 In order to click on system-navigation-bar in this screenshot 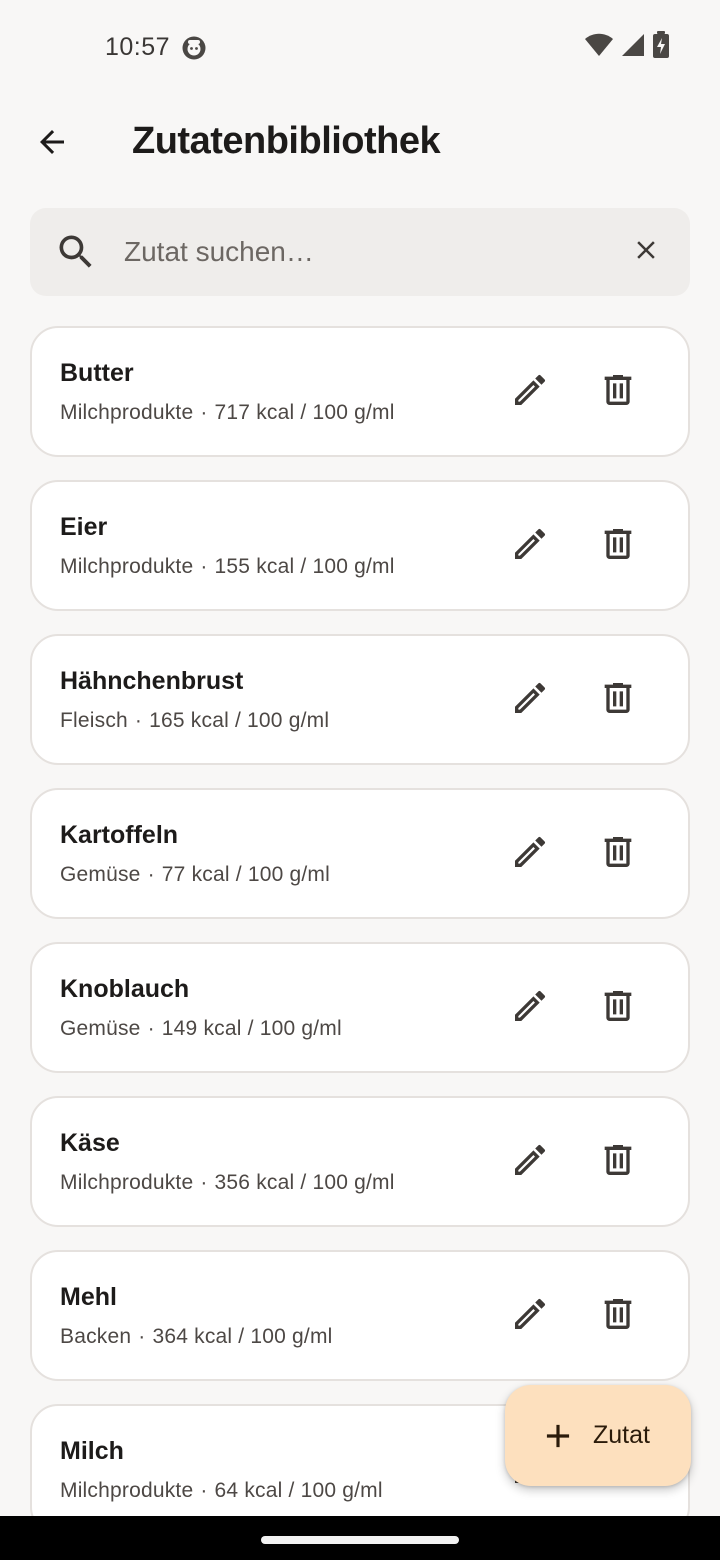, I will do `click(360, 1538)`.